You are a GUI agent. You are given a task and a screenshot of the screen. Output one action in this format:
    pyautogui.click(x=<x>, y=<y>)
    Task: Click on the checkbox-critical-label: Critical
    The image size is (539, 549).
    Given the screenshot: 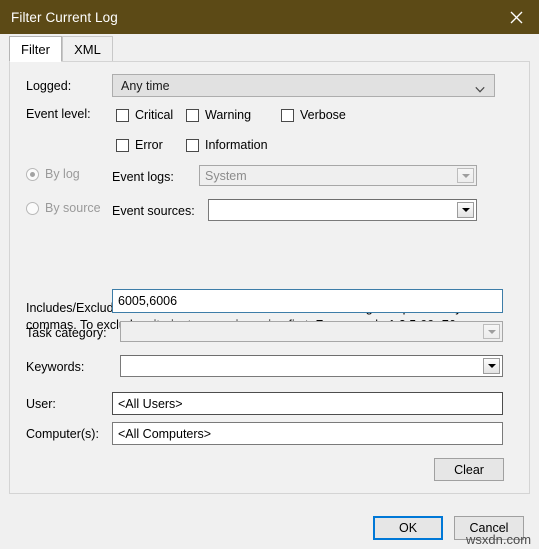 What is the action you would take?
    pyautogui.click(x=154, y=115)
    